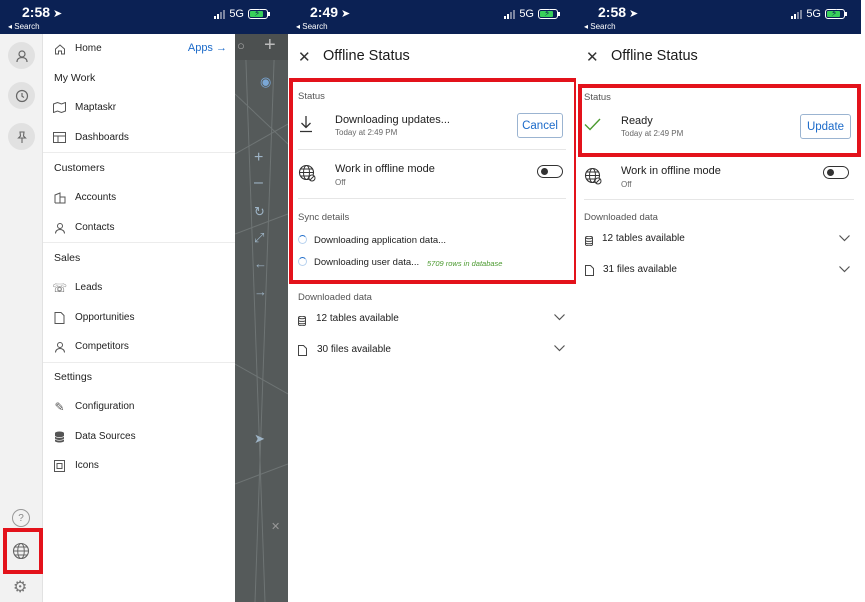 This screenshot has width=865, height=602. Describe the element at coordinates (93, 406) in the screenshot. I see `nav-item-configuration: ✎ Configuration` at that location.